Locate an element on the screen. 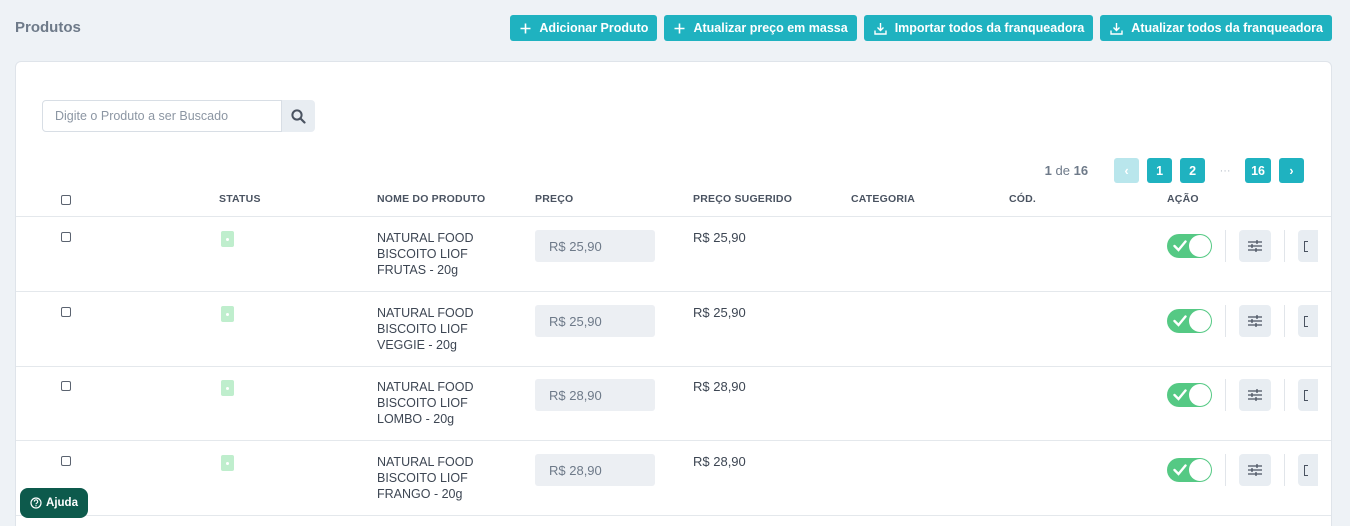 Image resolution: width=1350 pixels, height=526 pixels. product-name: NATURAL FOOD BISCOITO LIOF VEGGIE - 20g is located at coordinates (425, 329).